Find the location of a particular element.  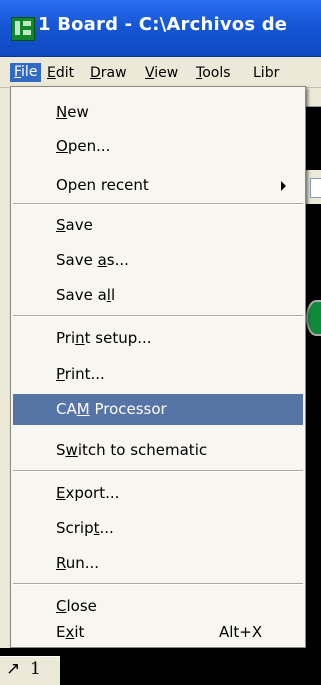

title-bar: 1 Board - C:\Archivos de is located at coordinates (160, 28).